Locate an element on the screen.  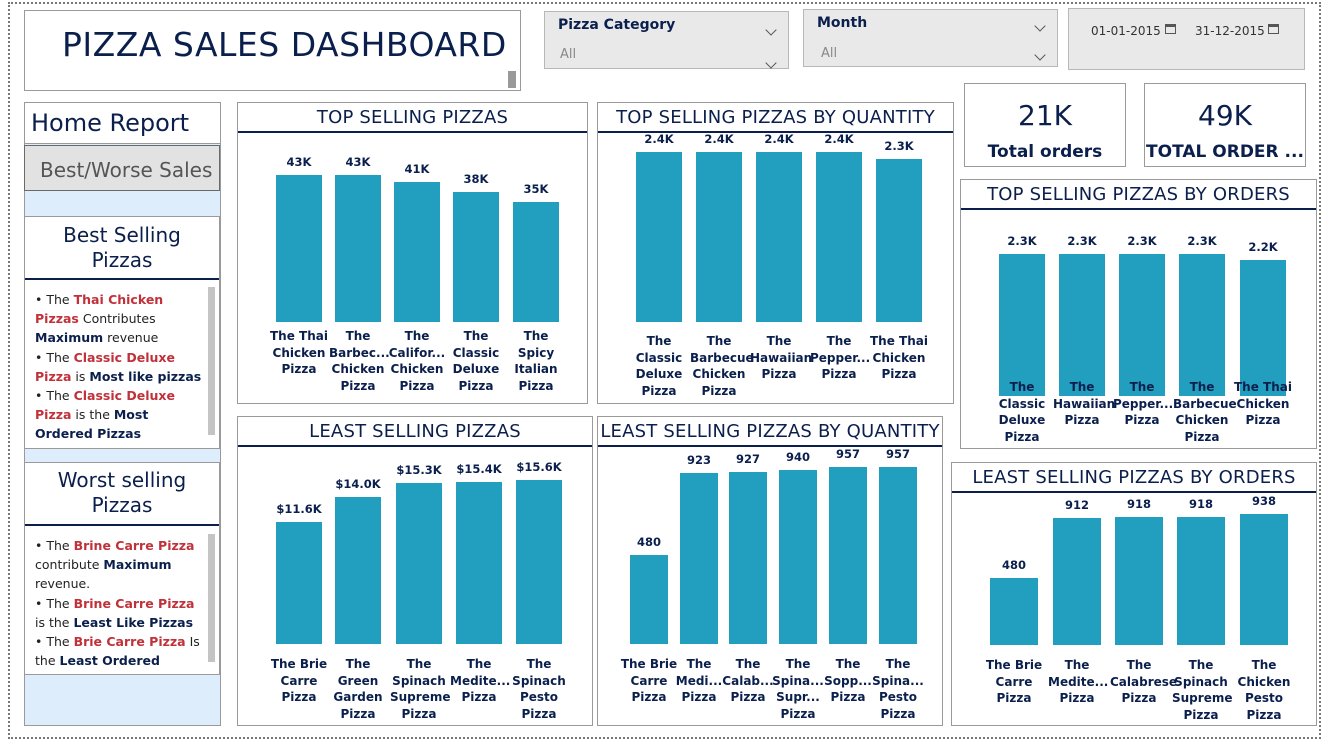
bar-data-label: 938 is located at coordinates (1263, 501).